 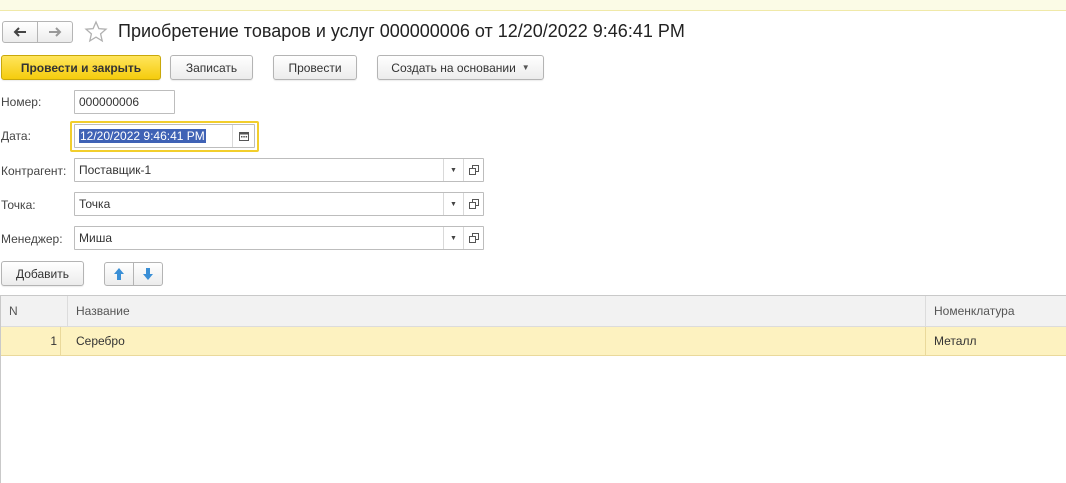 I want to click on number-value: 000000006, so click(x=109, y=102).